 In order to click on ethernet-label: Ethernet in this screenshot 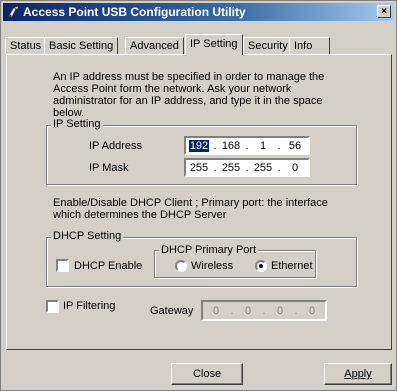, I will do `click(292, 266)`.